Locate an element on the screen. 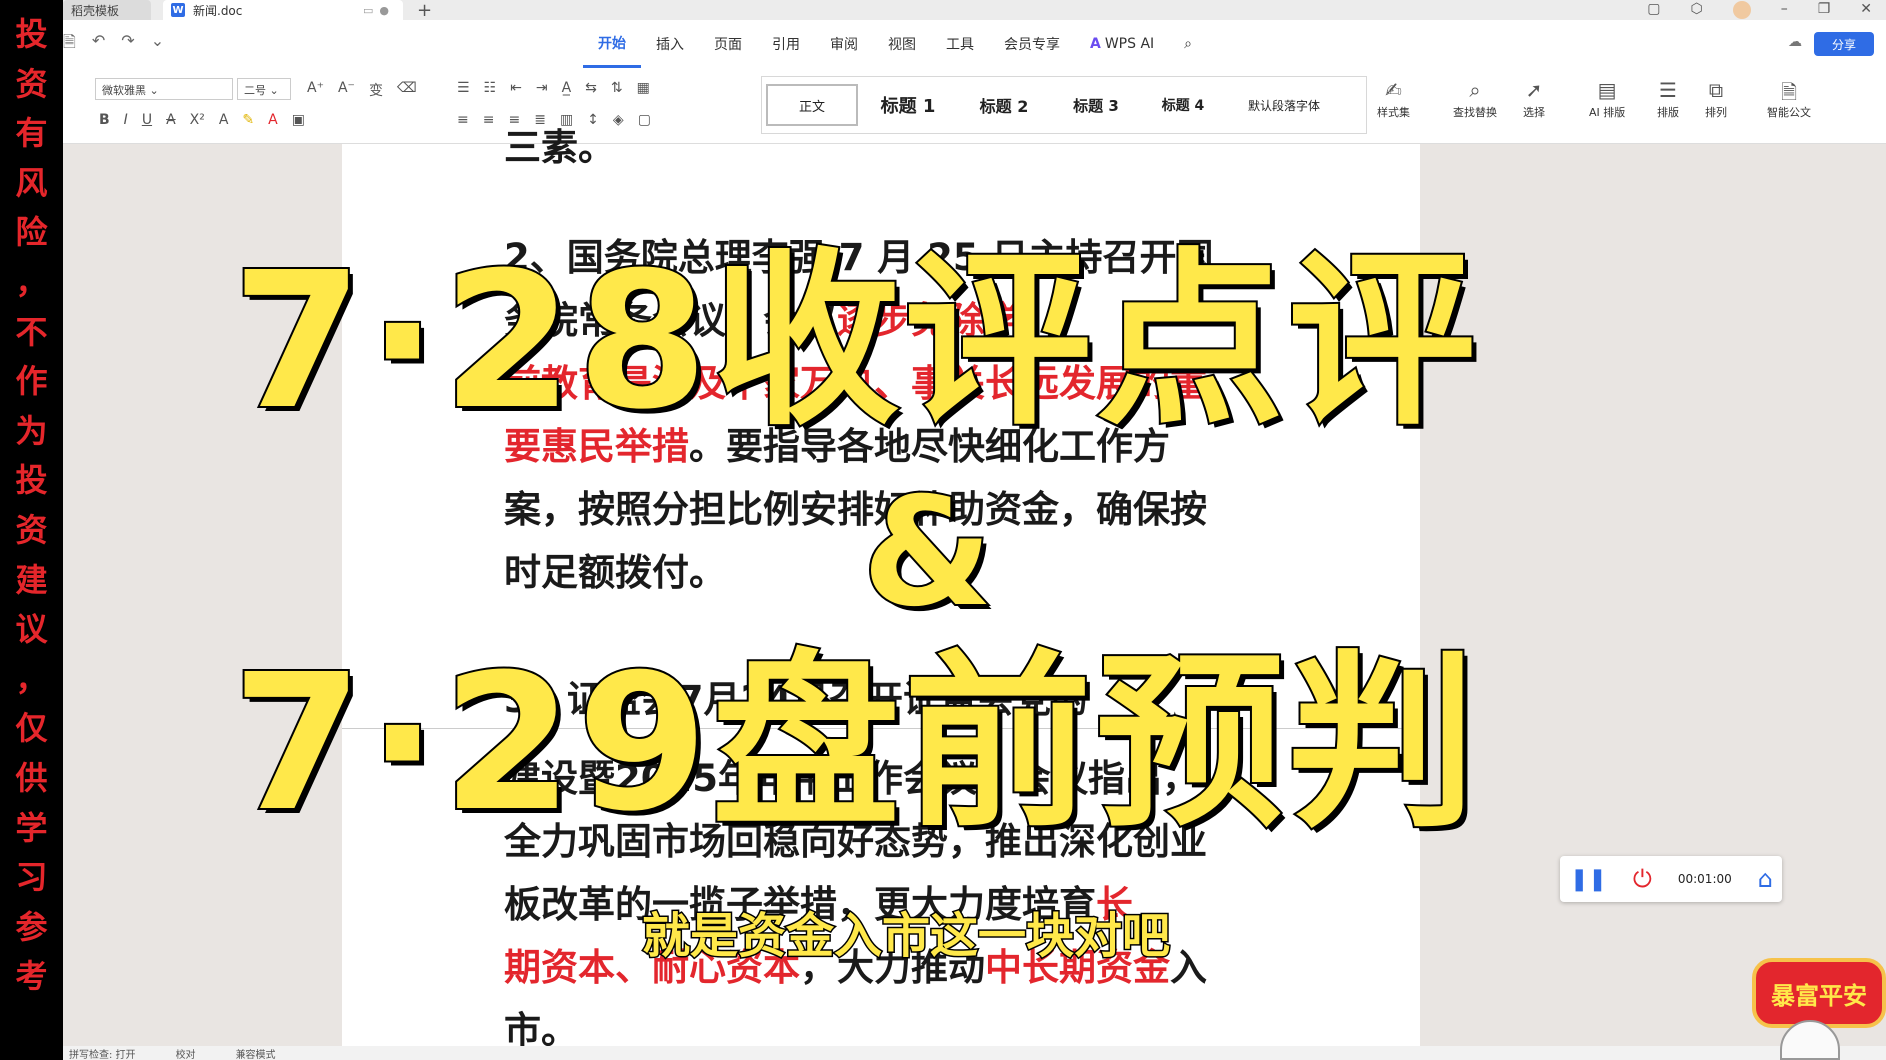  menu-tab-4: 审阅 is located at coordinates (844, 44).